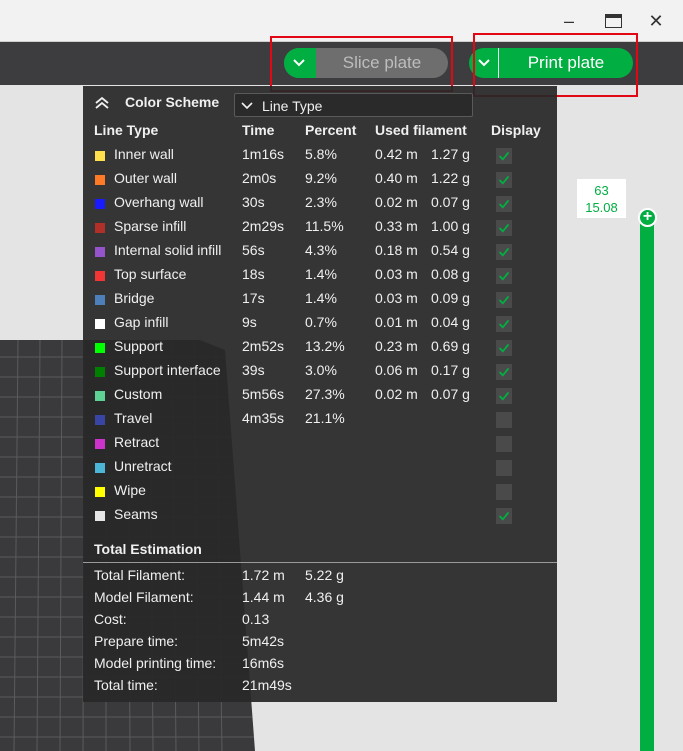 Image resolution: width=683 pixels, height=751 pixels. I want to click on total-value-secondary: 4.36 g, so click(324, 597).